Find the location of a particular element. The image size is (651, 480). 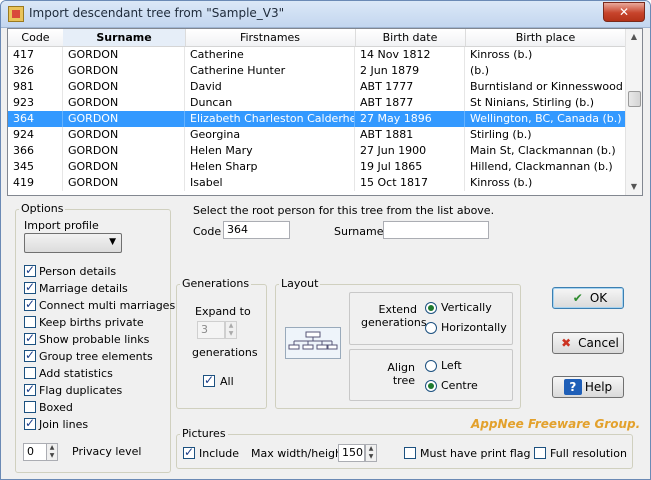

list-scrollbar: ▲ ▼ is located at coordinates (633, 112).